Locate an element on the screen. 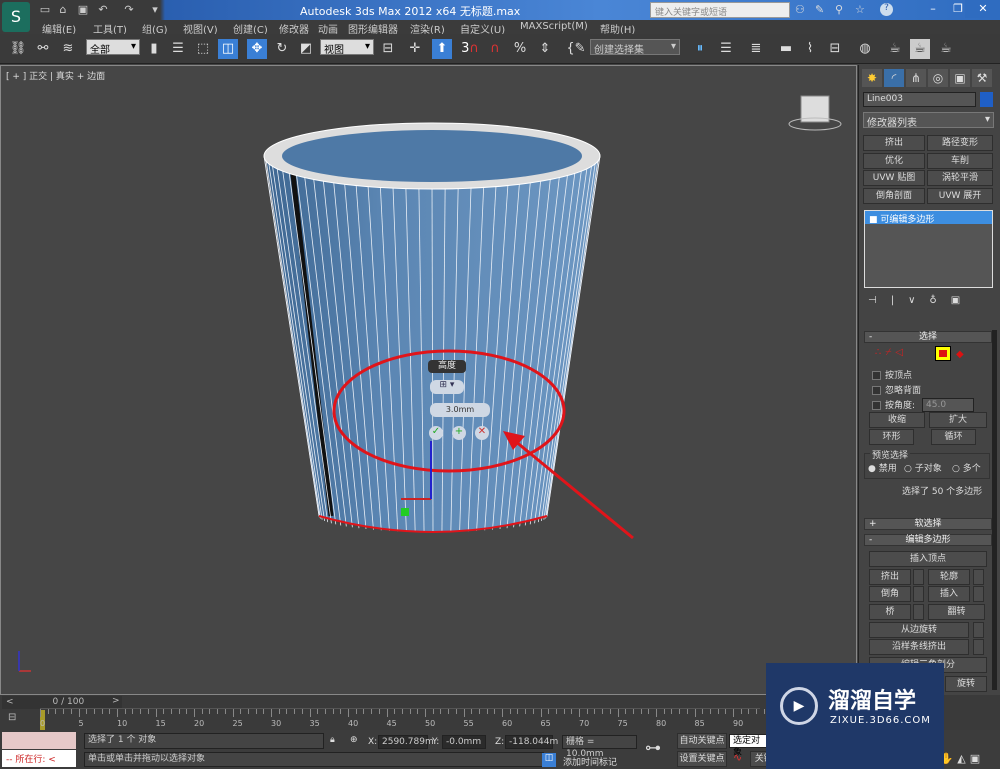  by-vertex-checkbox: 按顶点 is located at coordinates (892, 374).